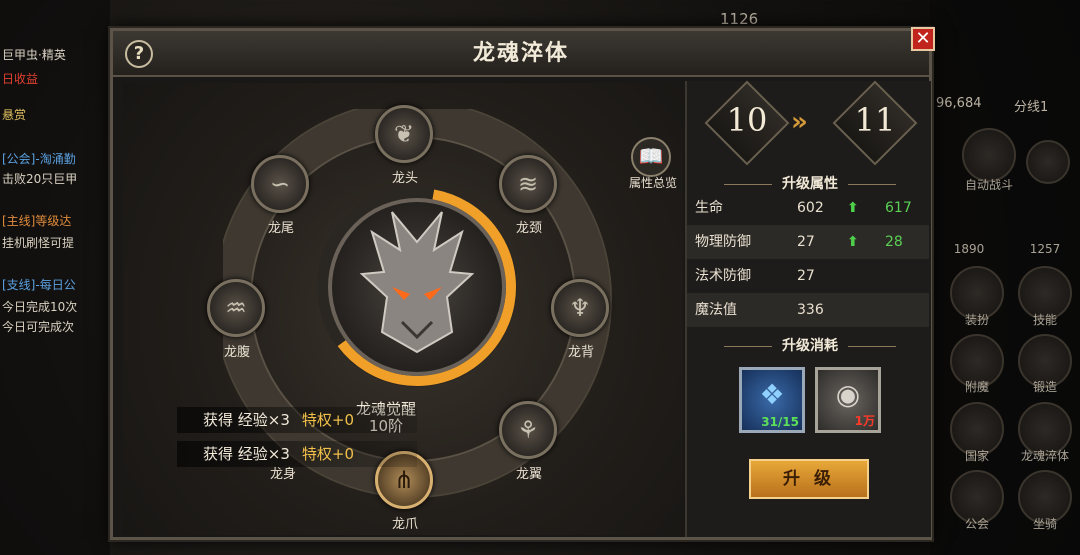 The height and width of the screenshot is (555, 1080). I want to click on nation-label: 国家, so click(976, 456).